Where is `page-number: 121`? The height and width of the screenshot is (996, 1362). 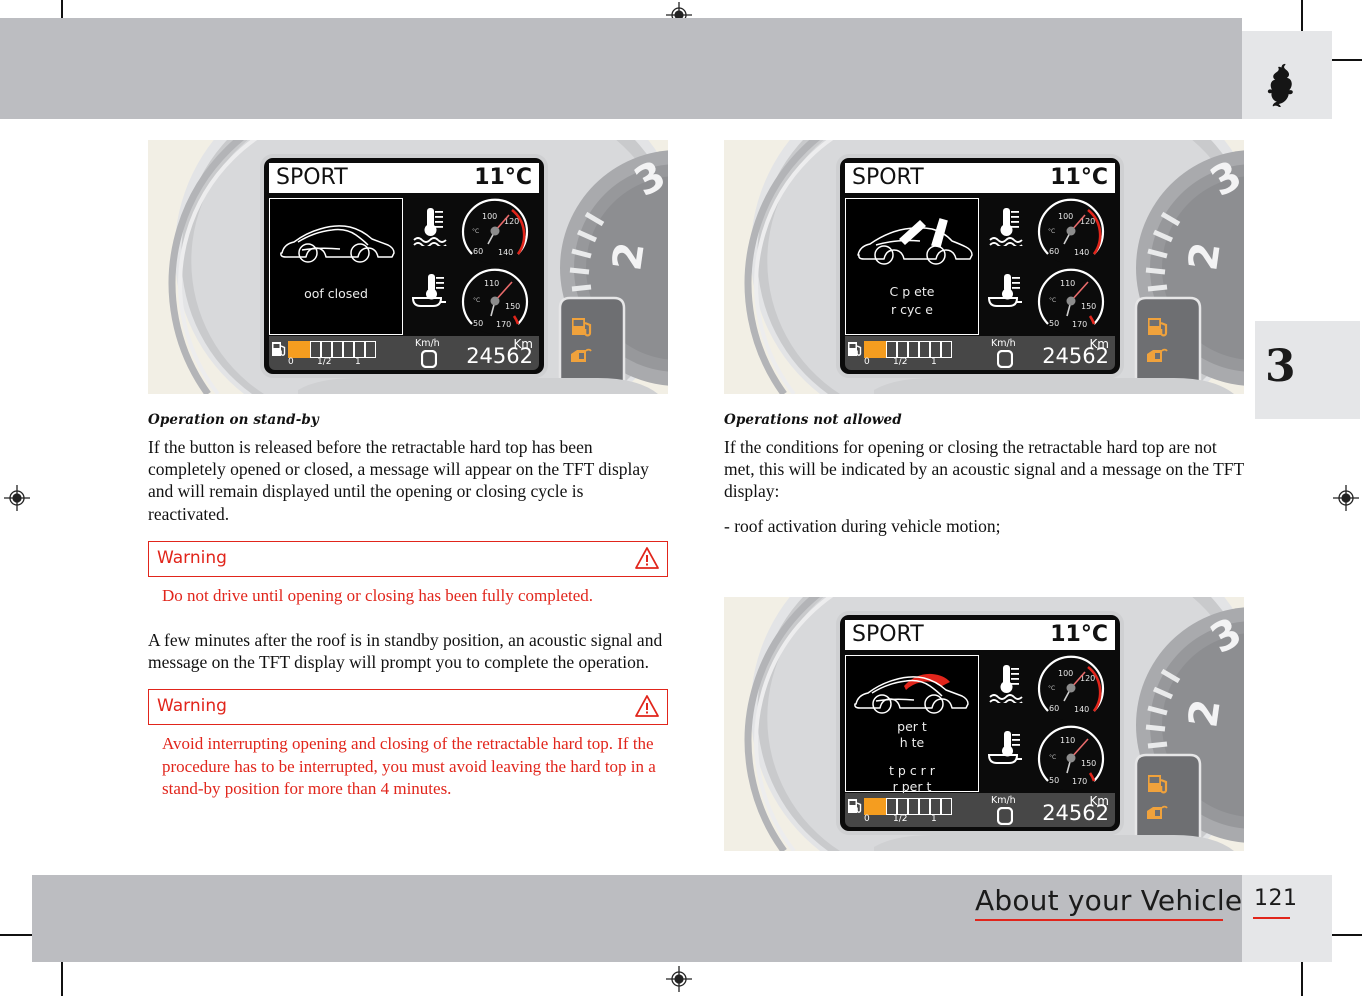
page-number: 121 is located at coordinates (1276, 898).